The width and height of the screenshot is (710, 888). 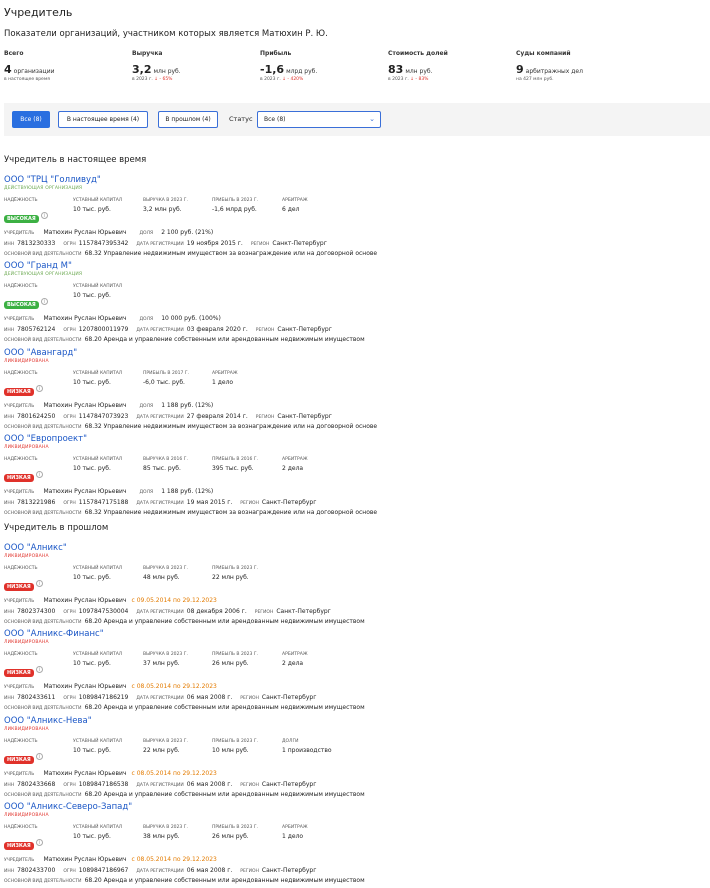 What do you see at coordinates (520, 69) in the screenshot?
I see `stat-value: 9` at bounding box center [520, 69].